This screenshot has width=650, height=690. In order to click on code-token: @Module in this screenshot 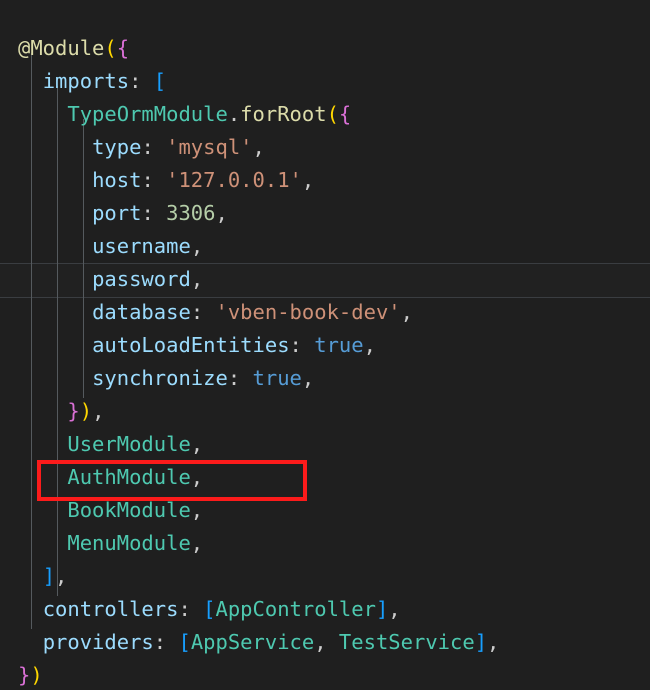, I will do `click(61, 48)`.